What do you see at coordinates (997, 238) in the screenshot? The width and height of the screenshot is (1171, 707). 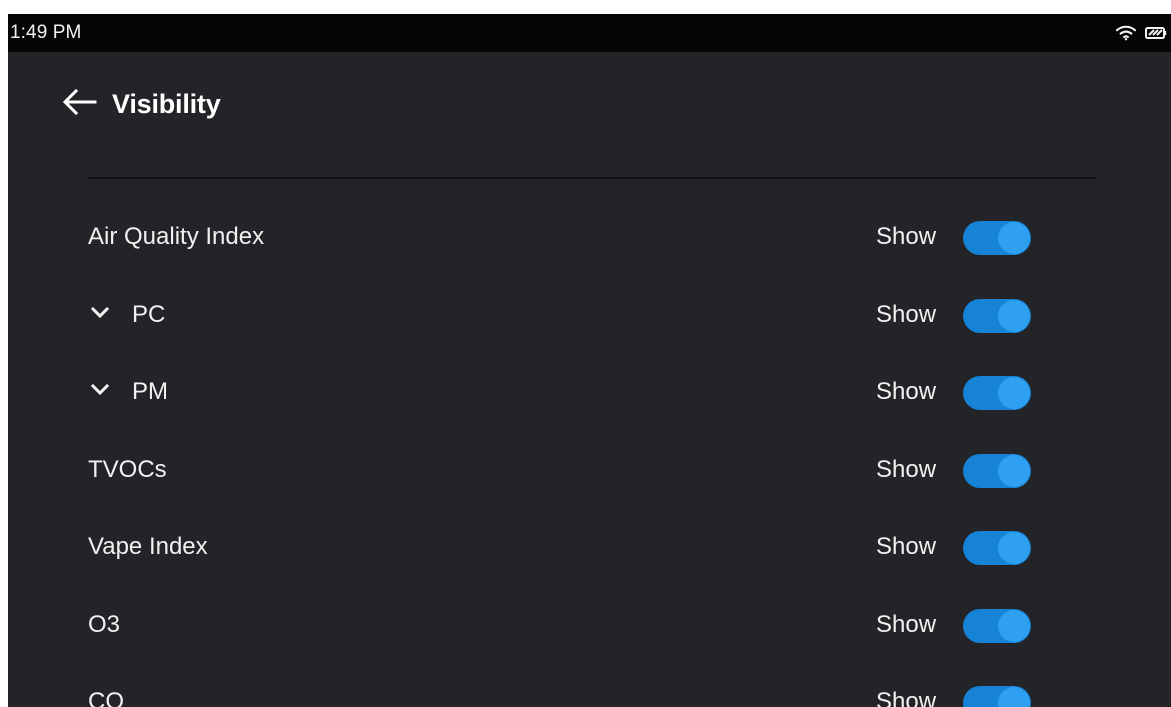 I see `air-quality-index-toggle` at bounding box center [997, 238].